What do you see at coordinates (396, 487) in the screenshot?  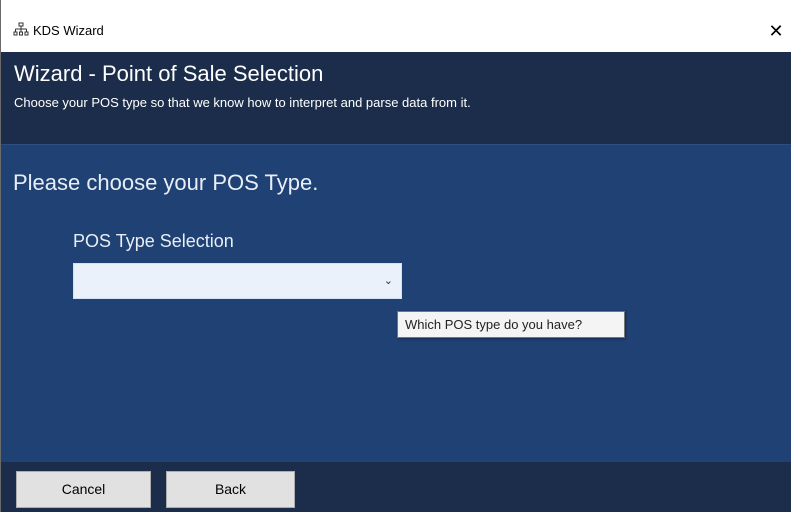 I see `wizard-footer: Cancel Back` at bounding box center [396, 487].